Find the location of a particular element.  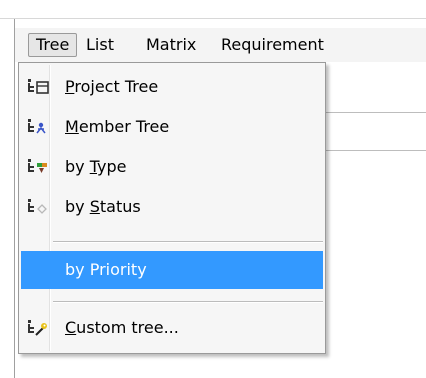

status-tree-icon is located at coordinates (38, 207).